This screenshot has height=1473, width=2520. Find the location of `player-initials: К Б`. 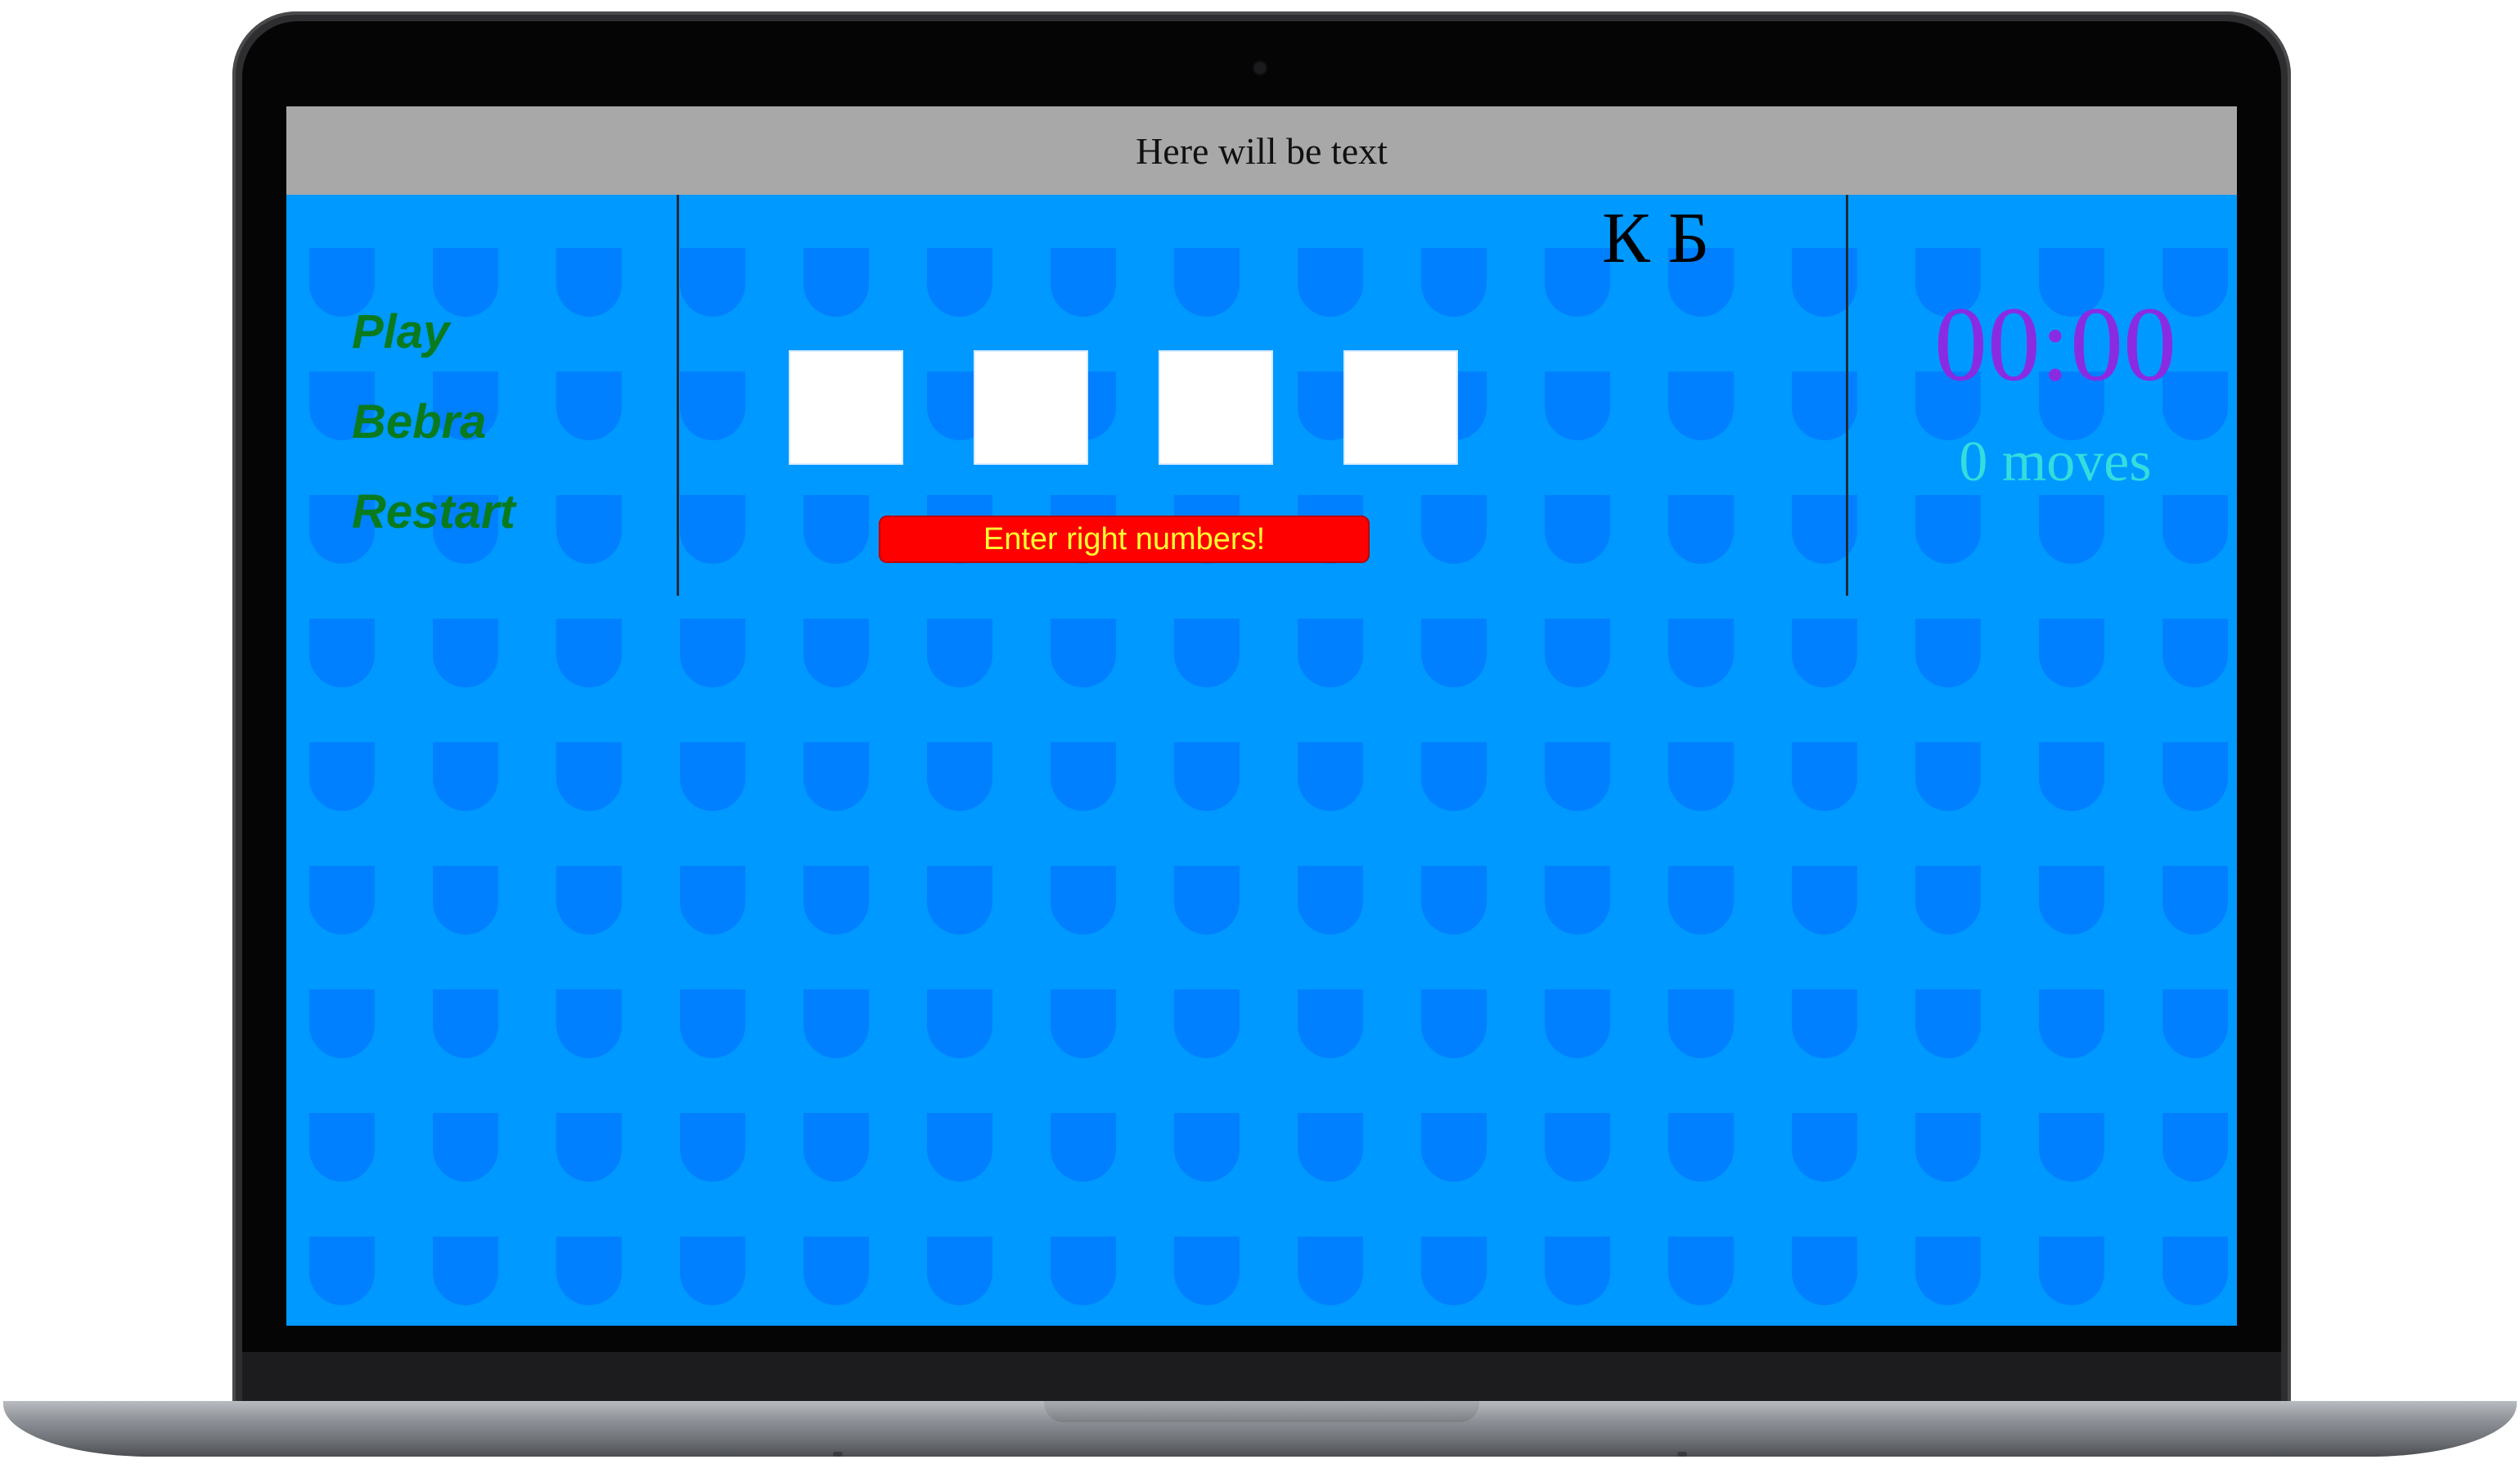

player-initials: К Б is located at coordinates (1656, 239).